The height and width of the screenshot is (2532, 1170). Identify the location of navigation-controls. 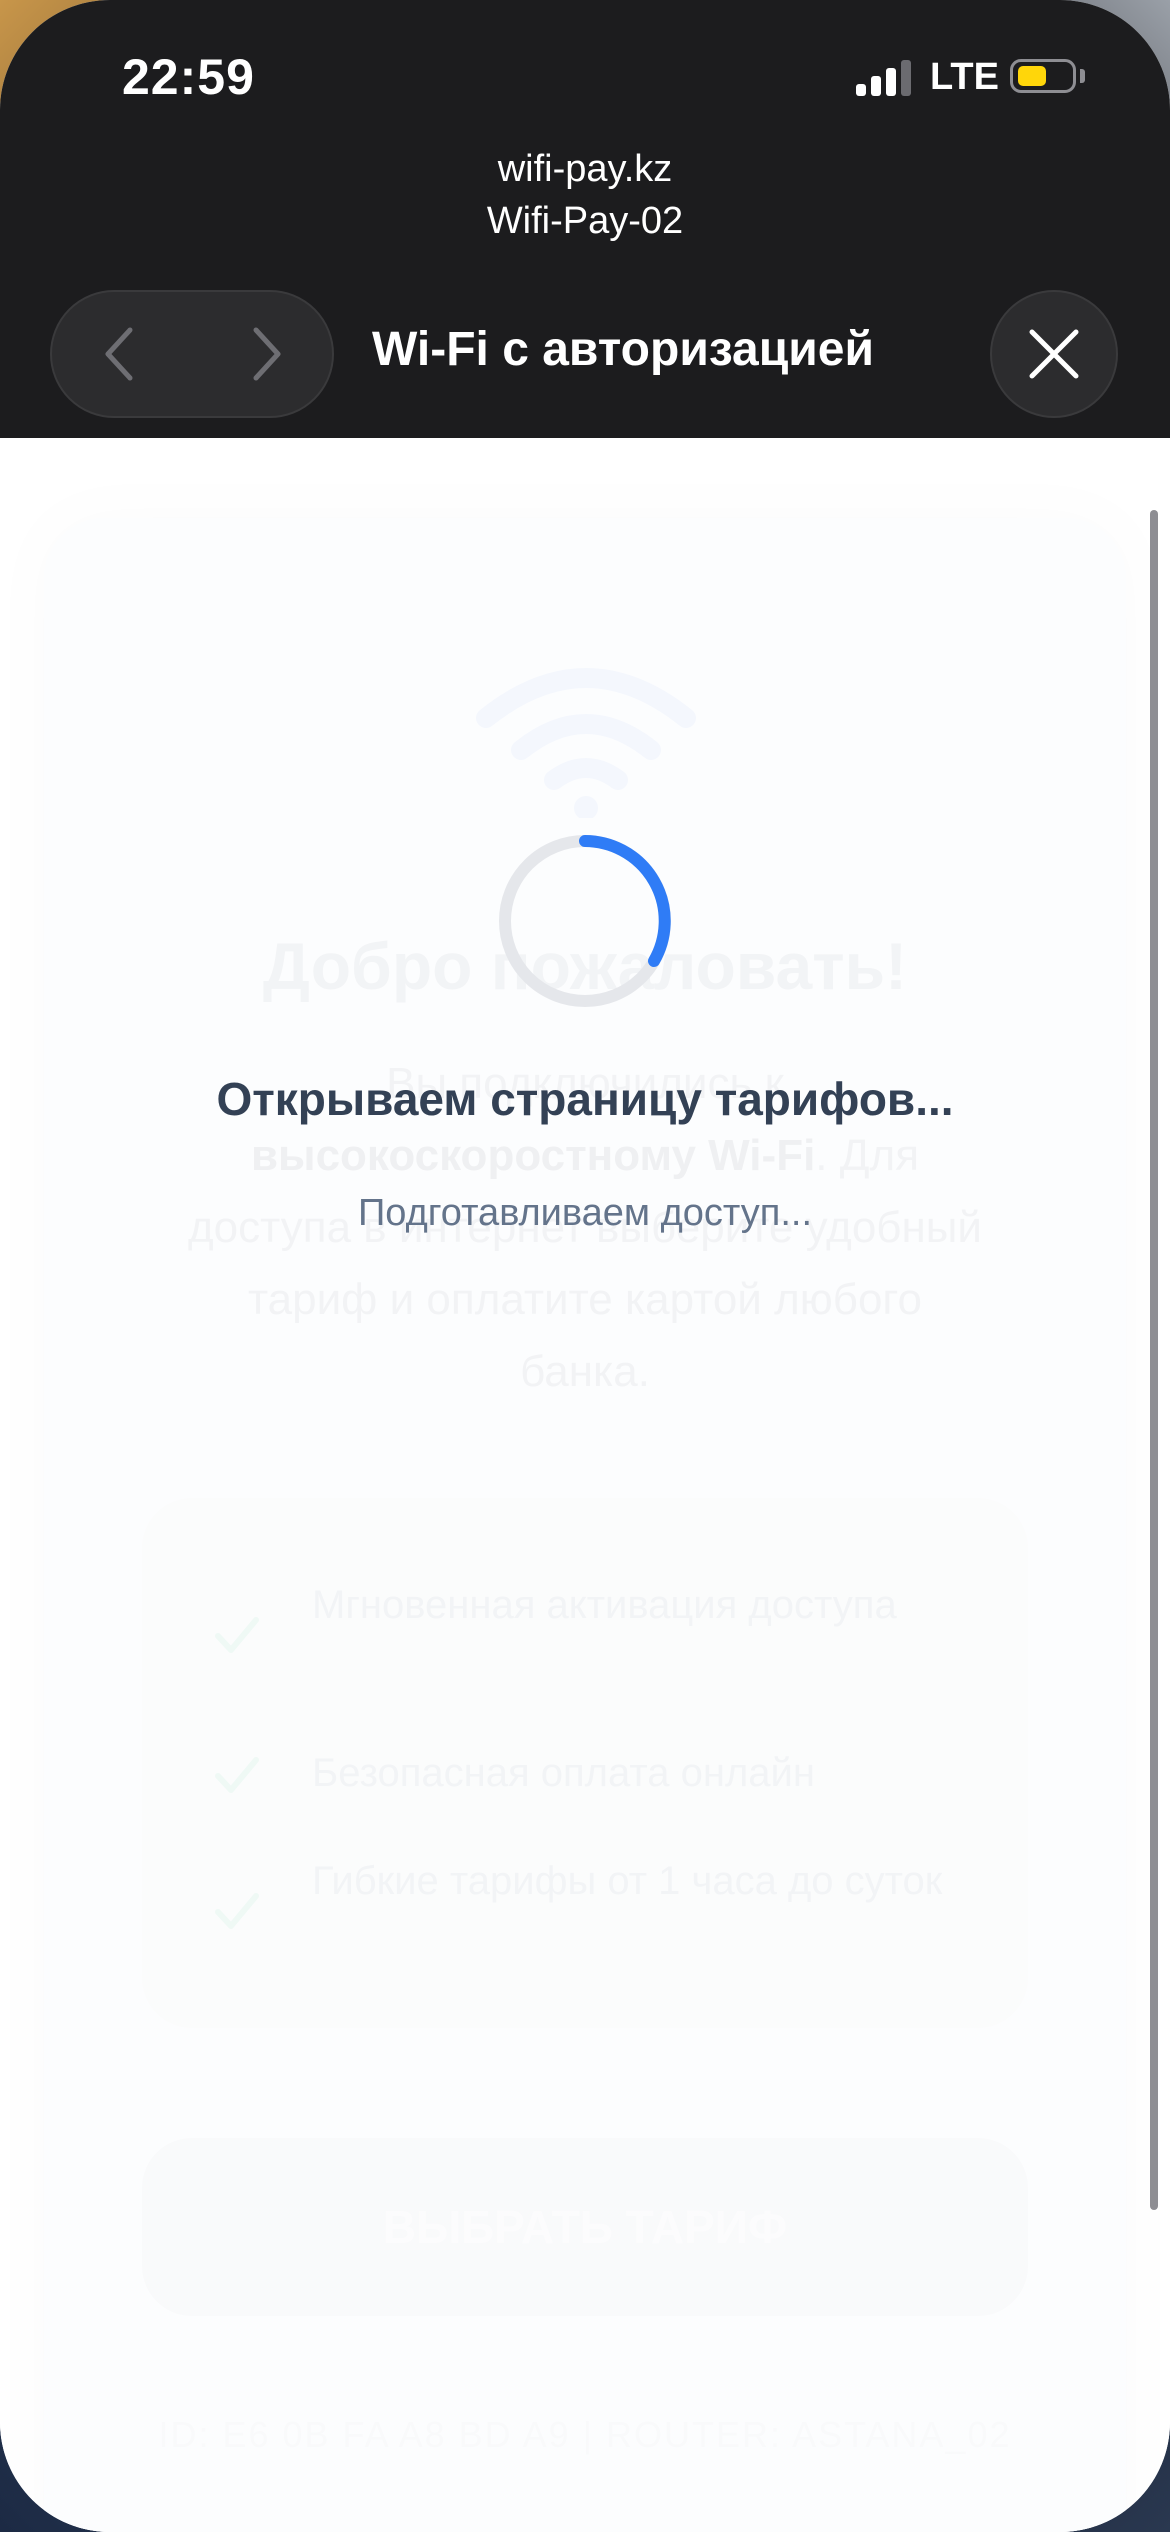
(192, 354).